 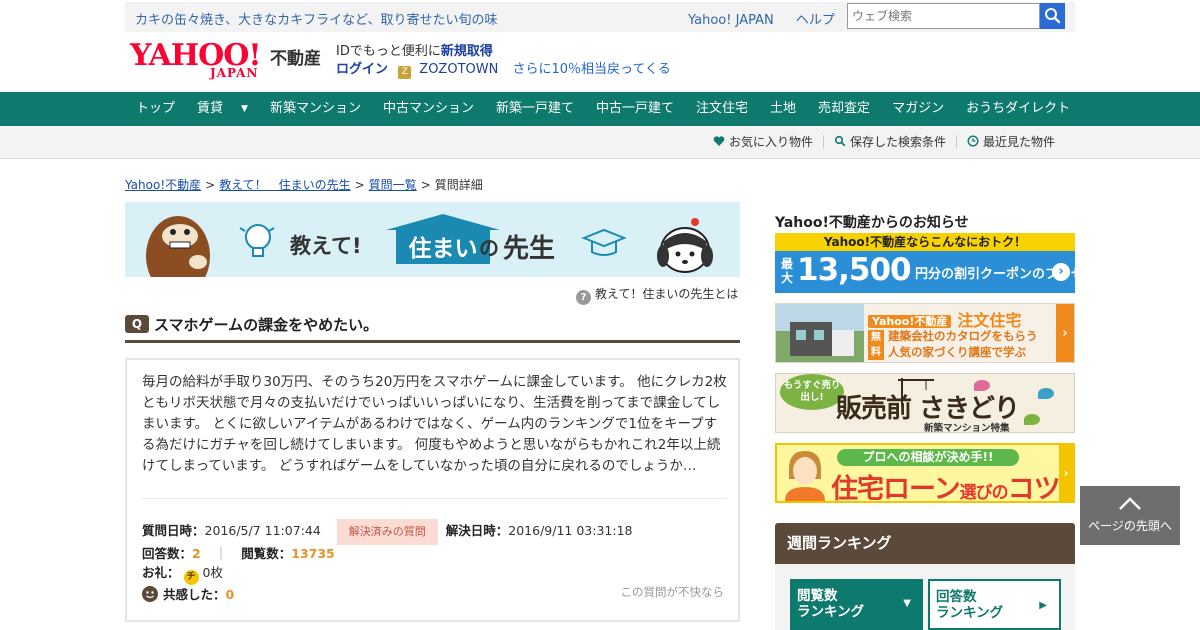 What do you see at coordinates (1130, 515) in the screenshot?
I see `back-to-top-button: ページの先頭へ` at bounding box center [1130, 515].